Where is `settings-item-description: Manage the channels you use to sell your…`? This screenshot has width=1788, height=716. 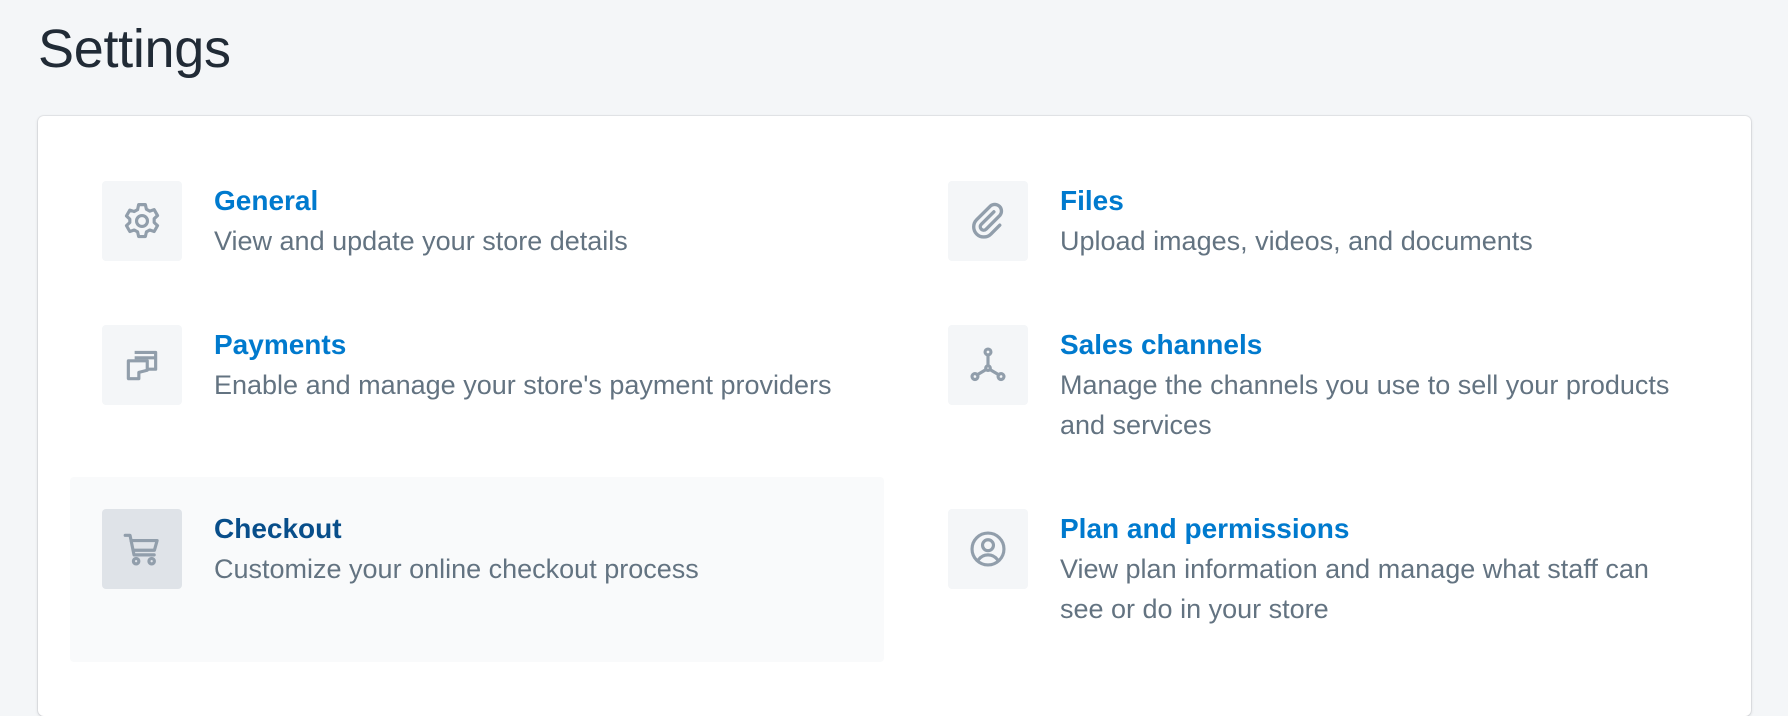 settings-item-description: Manage the channels you use to sell your… is located at coordinates (1365, 405).